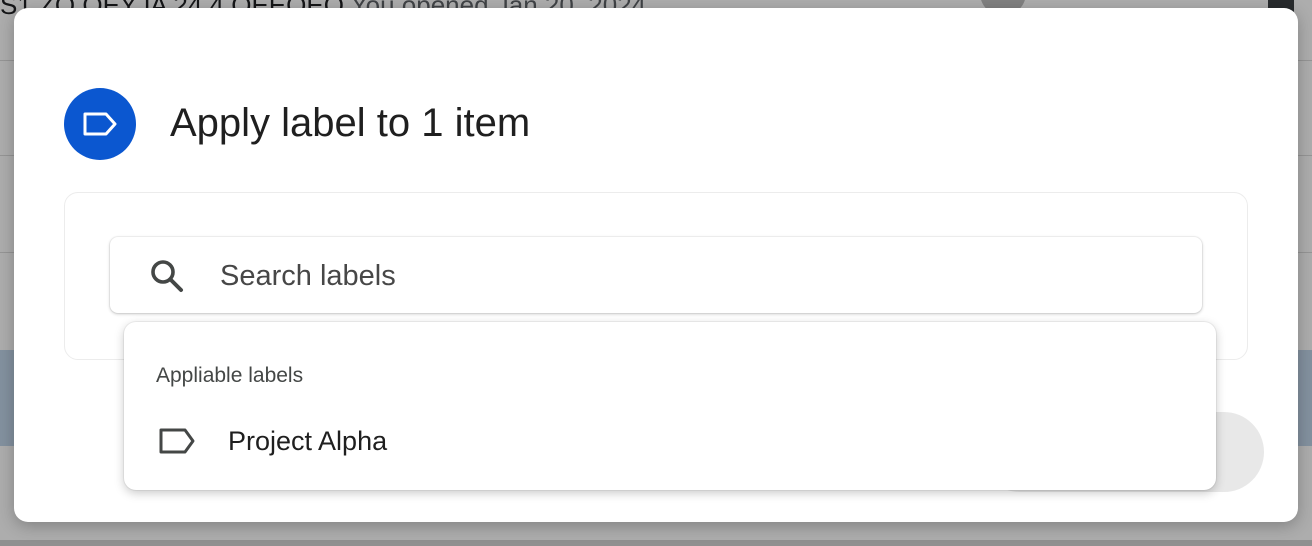 The height and width of the screenshot is (546, 1312). I want to click on label-option-text: Project Alpha, so click(308, 441).